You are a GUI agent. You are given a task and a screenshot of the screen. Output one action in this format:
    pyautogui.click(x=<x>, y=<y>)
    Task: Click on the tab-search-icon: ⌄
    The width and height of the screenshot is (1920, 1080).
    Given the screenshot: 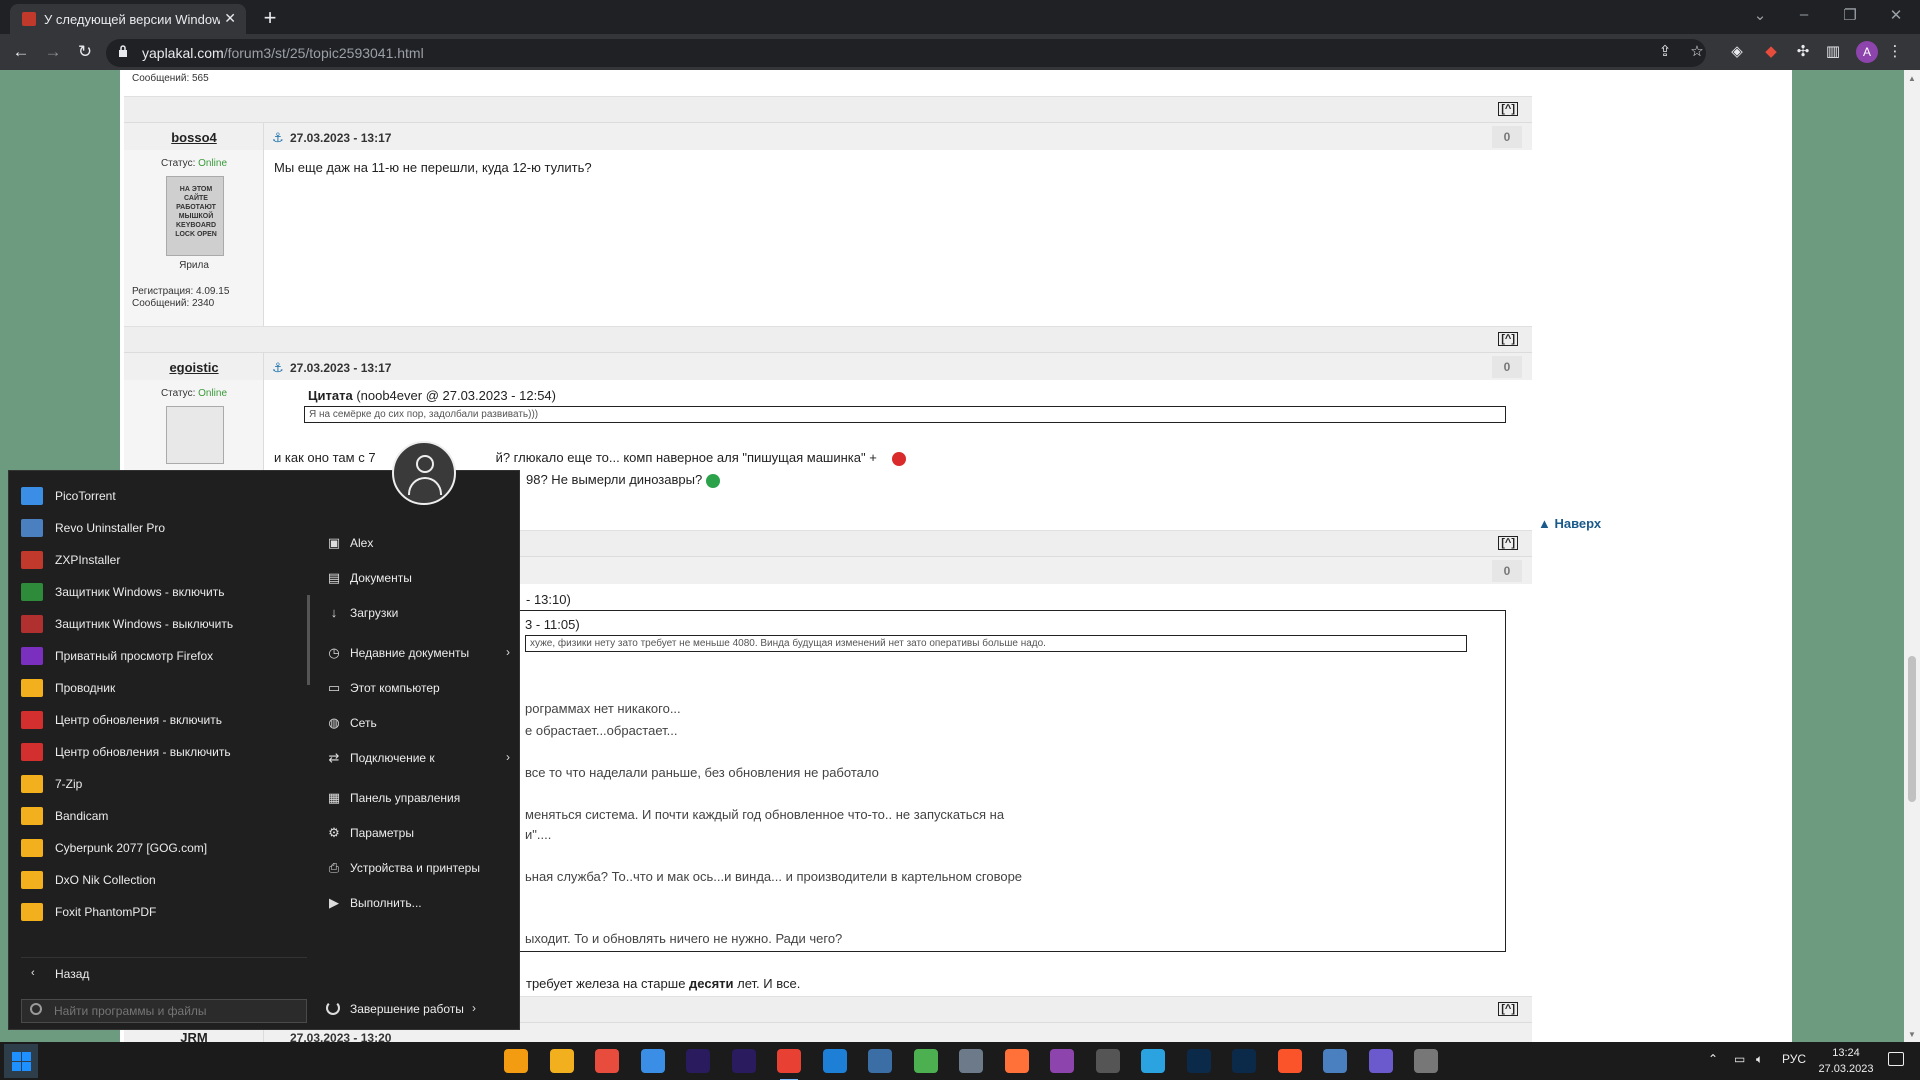 What is the action you would take?
    pyautogui.click(x=1760, y=15)
    